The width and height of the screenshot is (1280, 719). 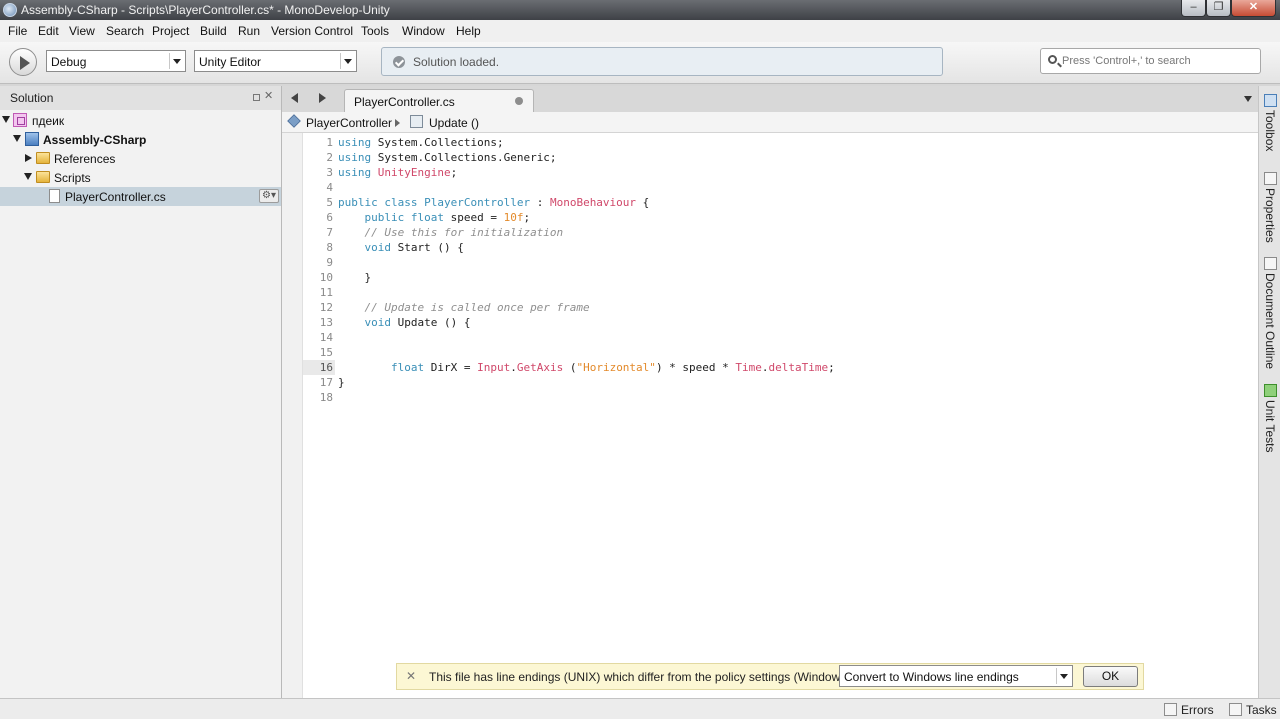 I want to click on project-icon, so click(x=32, y=139).